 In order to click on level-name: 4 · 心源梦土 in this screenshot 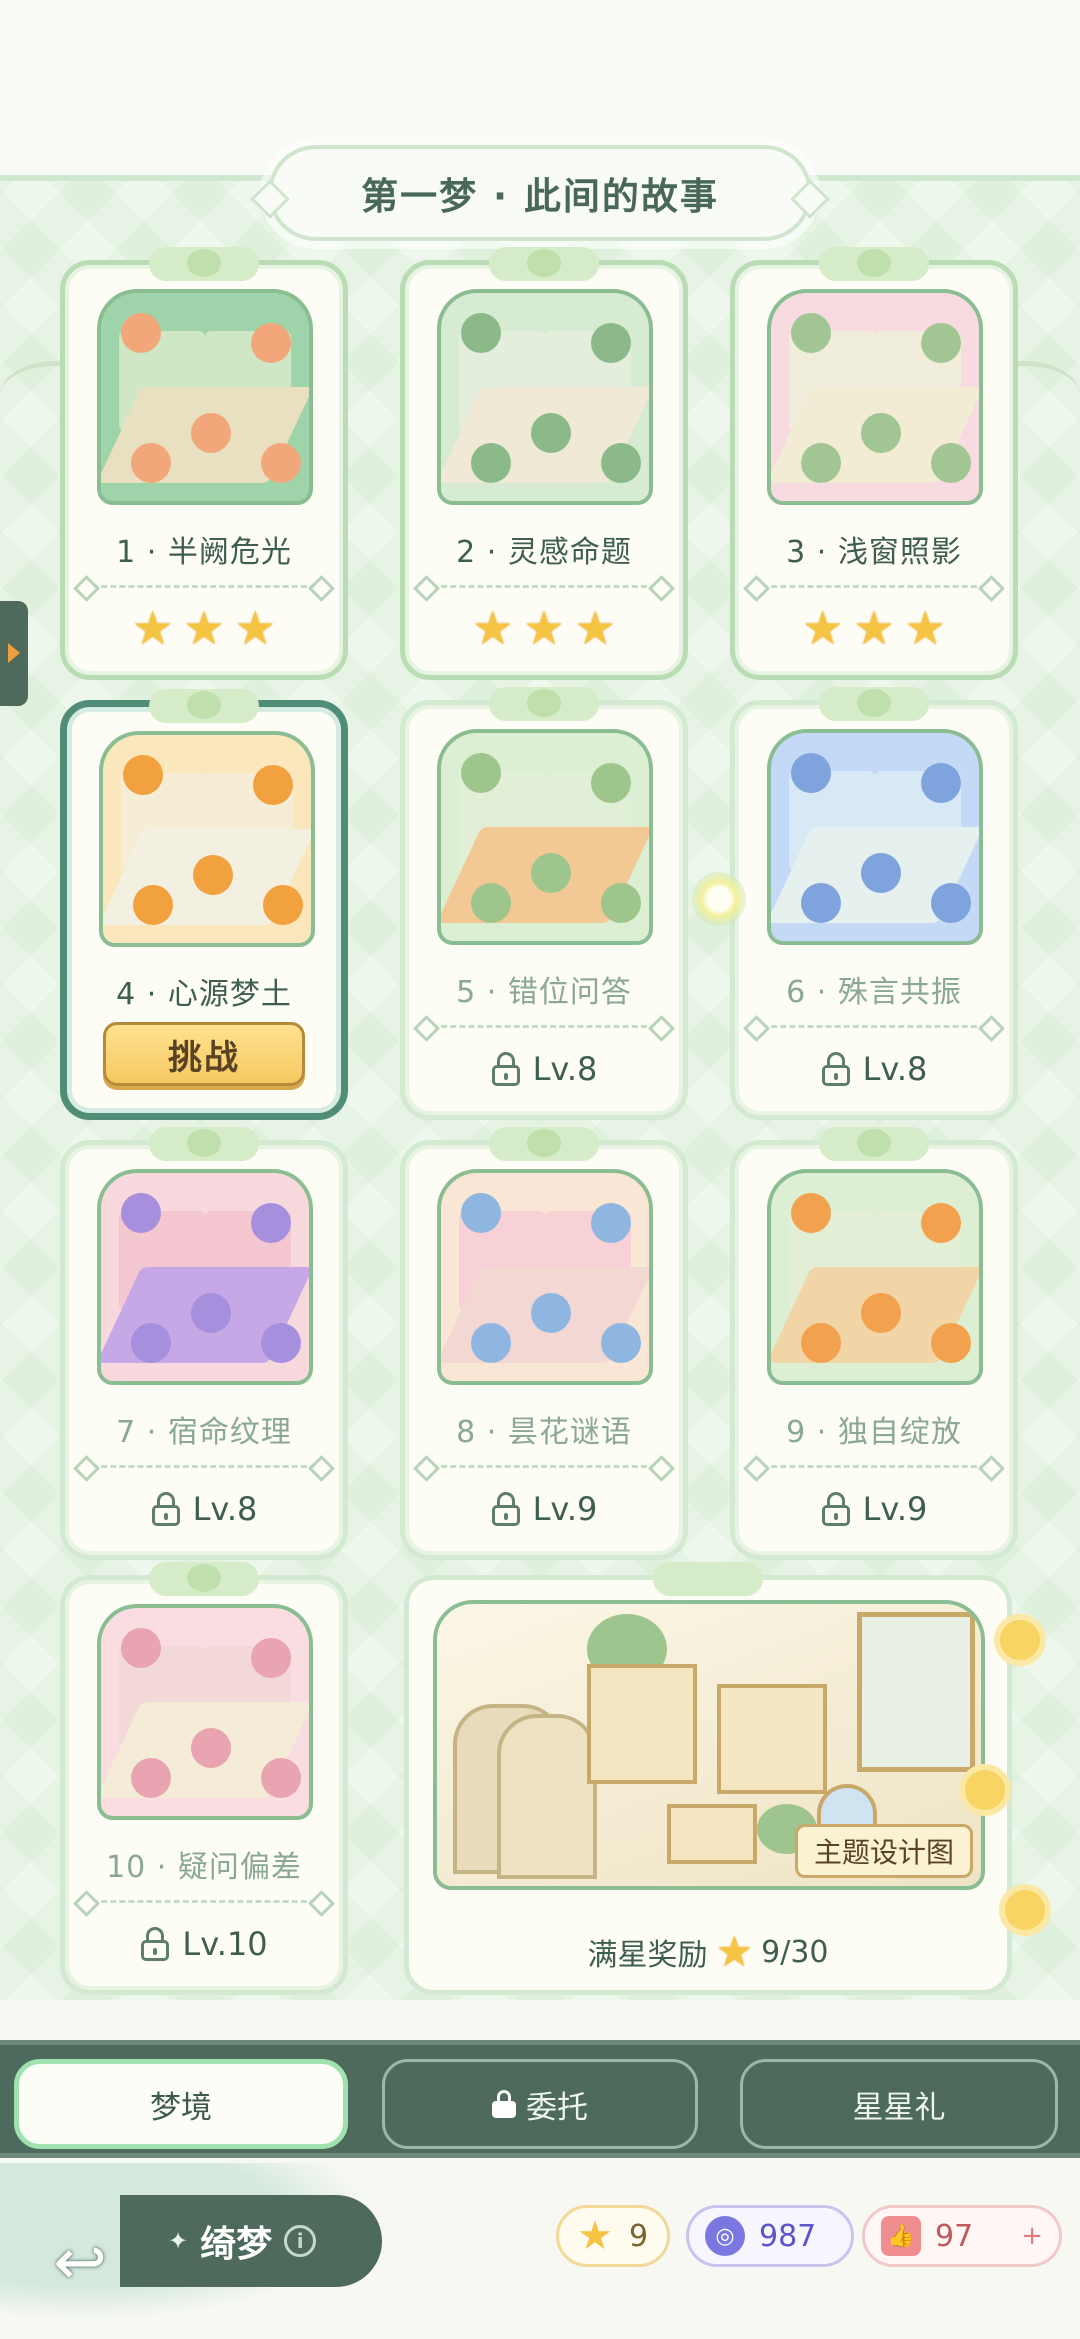, I will do `click(204, 994)`.